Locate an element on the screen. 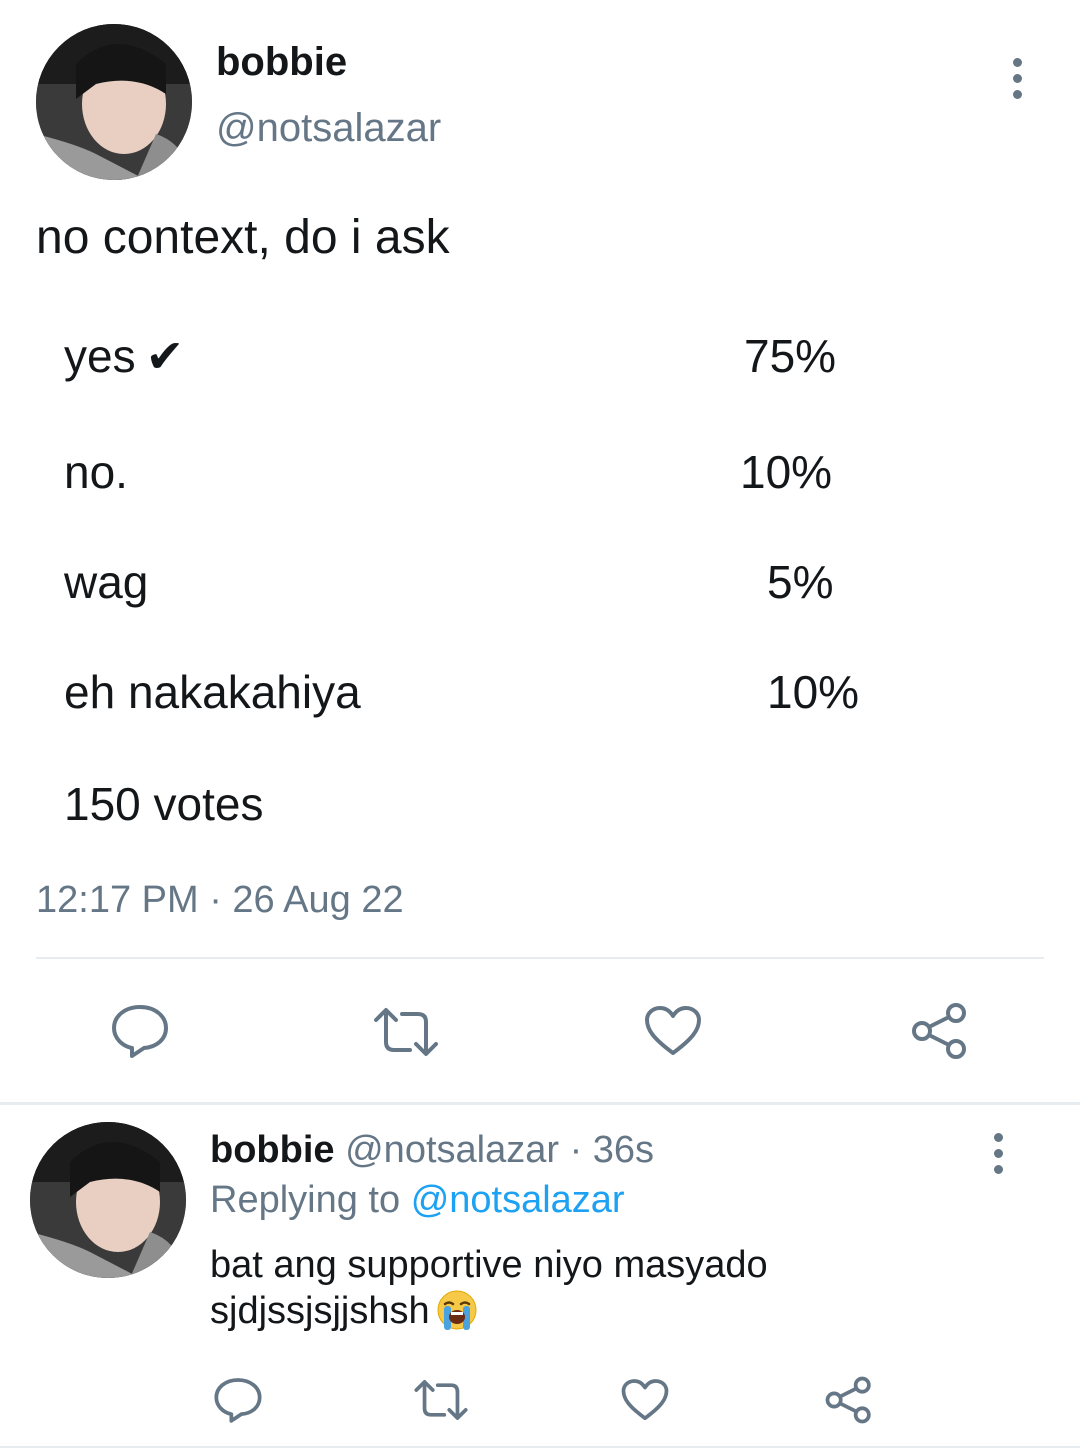 The height and width of the screenshot is (1452, 1080). author-handle: @notsalazar is located at coordinates (328, 128).